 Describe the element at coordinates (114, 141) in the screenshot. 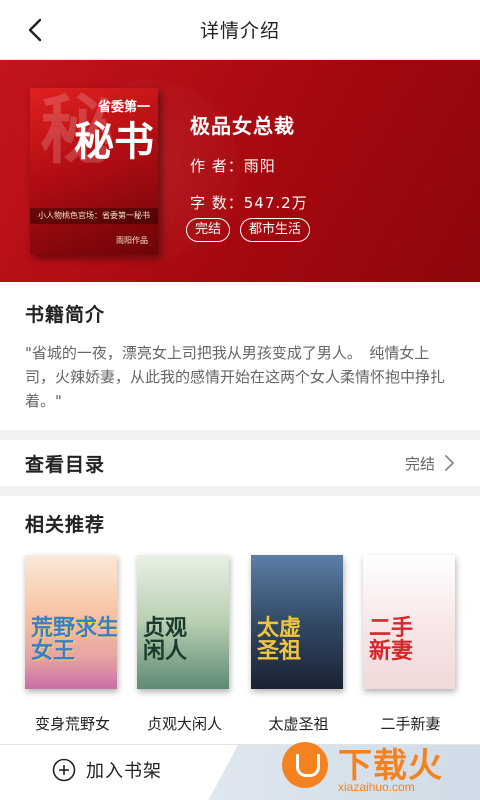

I see `cover-title: 秘书` at that location.